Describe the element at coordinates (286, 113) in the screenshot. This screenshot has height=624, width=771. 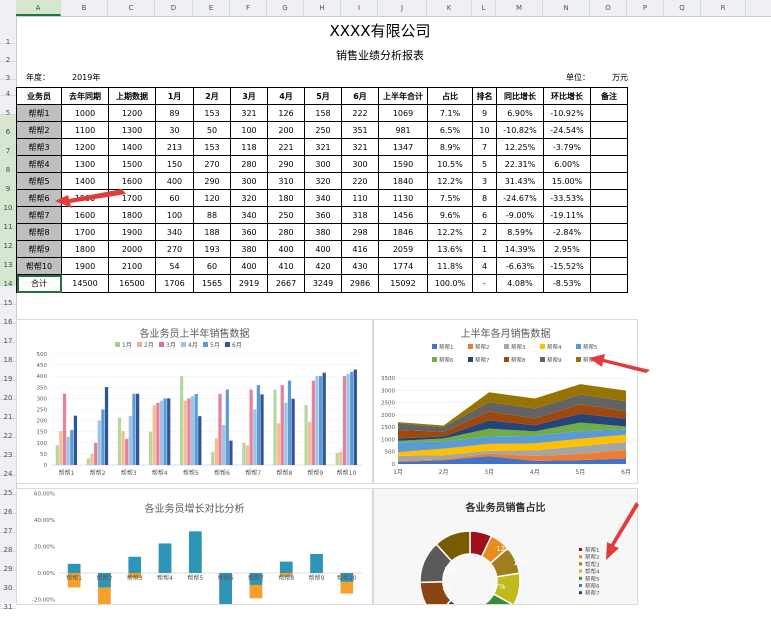
I see `table-cell: 126` at that location.